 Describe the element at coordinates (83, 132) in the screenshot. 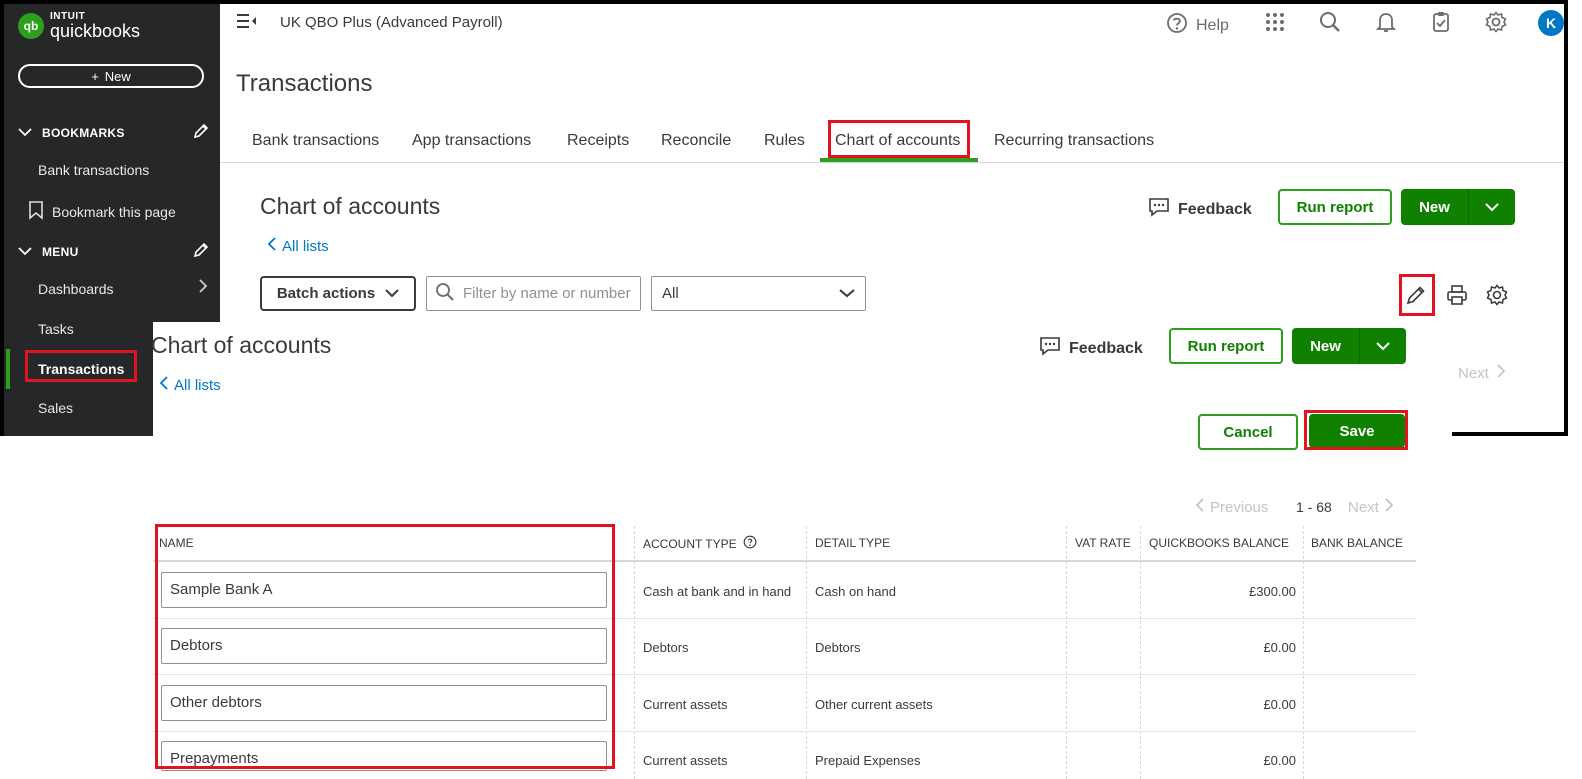

I see `bookmarks-title: BOOKMARKS` at that location.